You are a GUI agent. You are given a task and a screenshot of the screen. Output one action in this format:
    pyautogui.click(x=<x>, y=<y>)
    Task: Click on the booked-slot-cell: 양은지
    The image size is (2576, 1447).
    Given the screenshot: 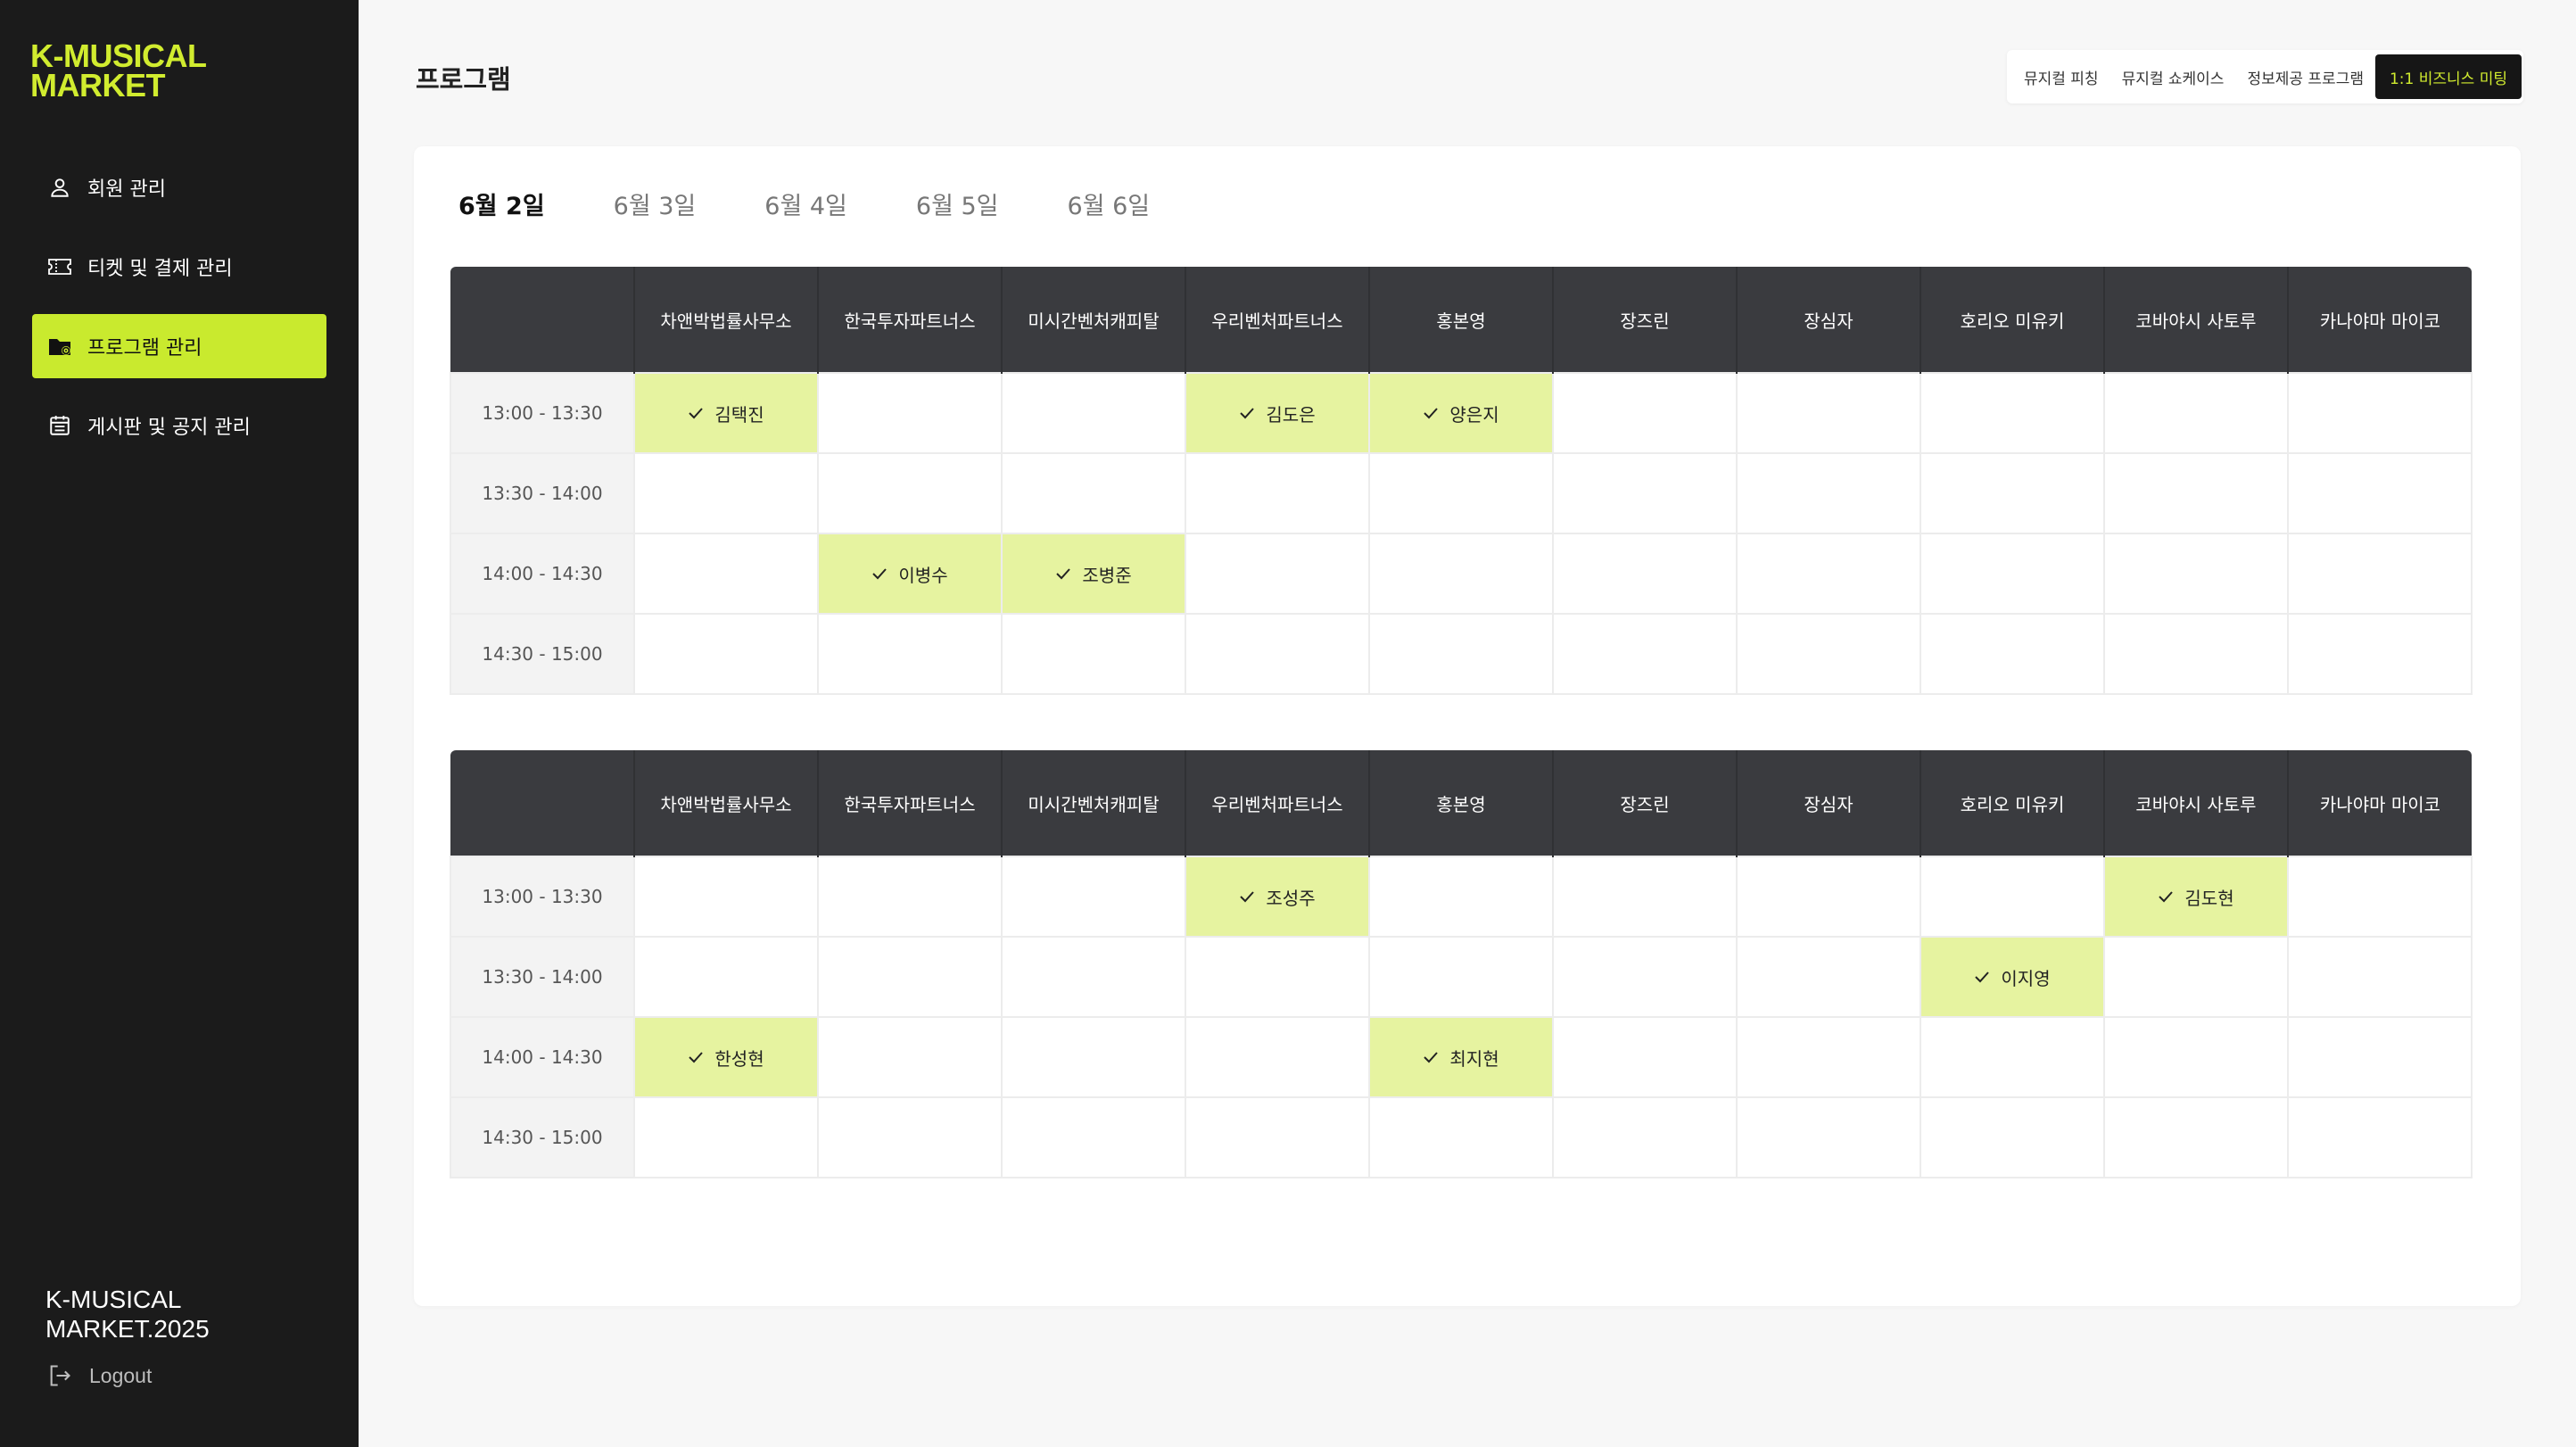 What is the action you would take?
    pyautogui.click(x=1461, y=413)
    